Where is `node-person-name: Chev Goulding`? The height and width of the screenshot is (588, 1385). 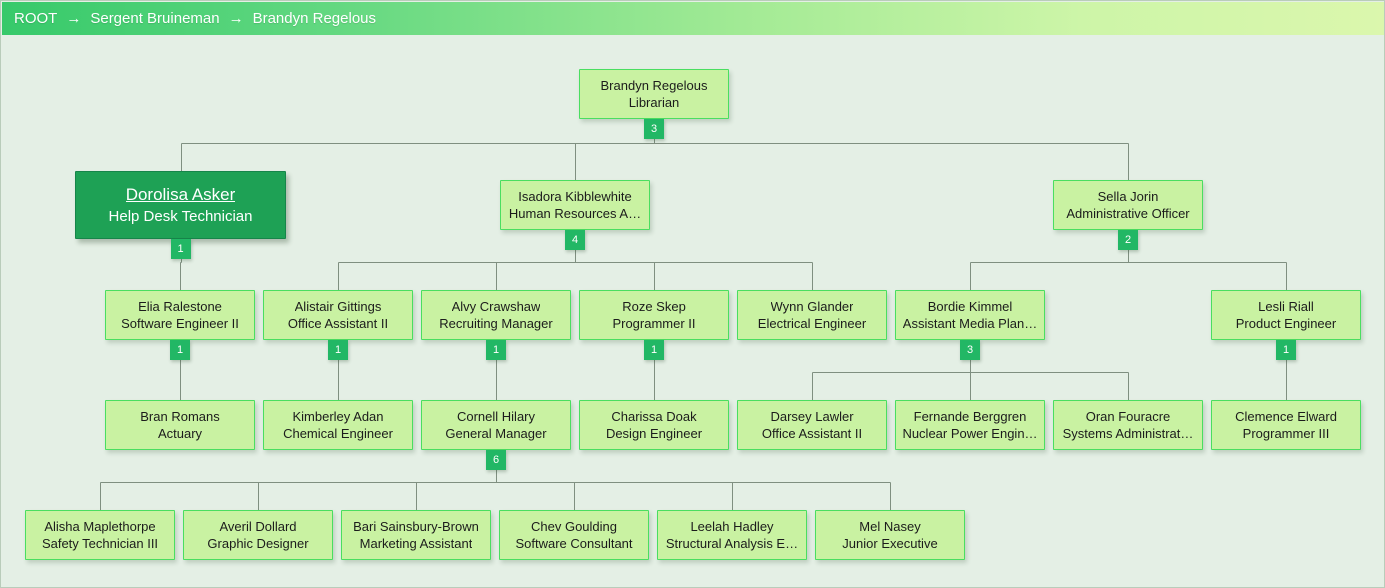
node-person-name: Chev Goulding is located at coordinates (574, 526).